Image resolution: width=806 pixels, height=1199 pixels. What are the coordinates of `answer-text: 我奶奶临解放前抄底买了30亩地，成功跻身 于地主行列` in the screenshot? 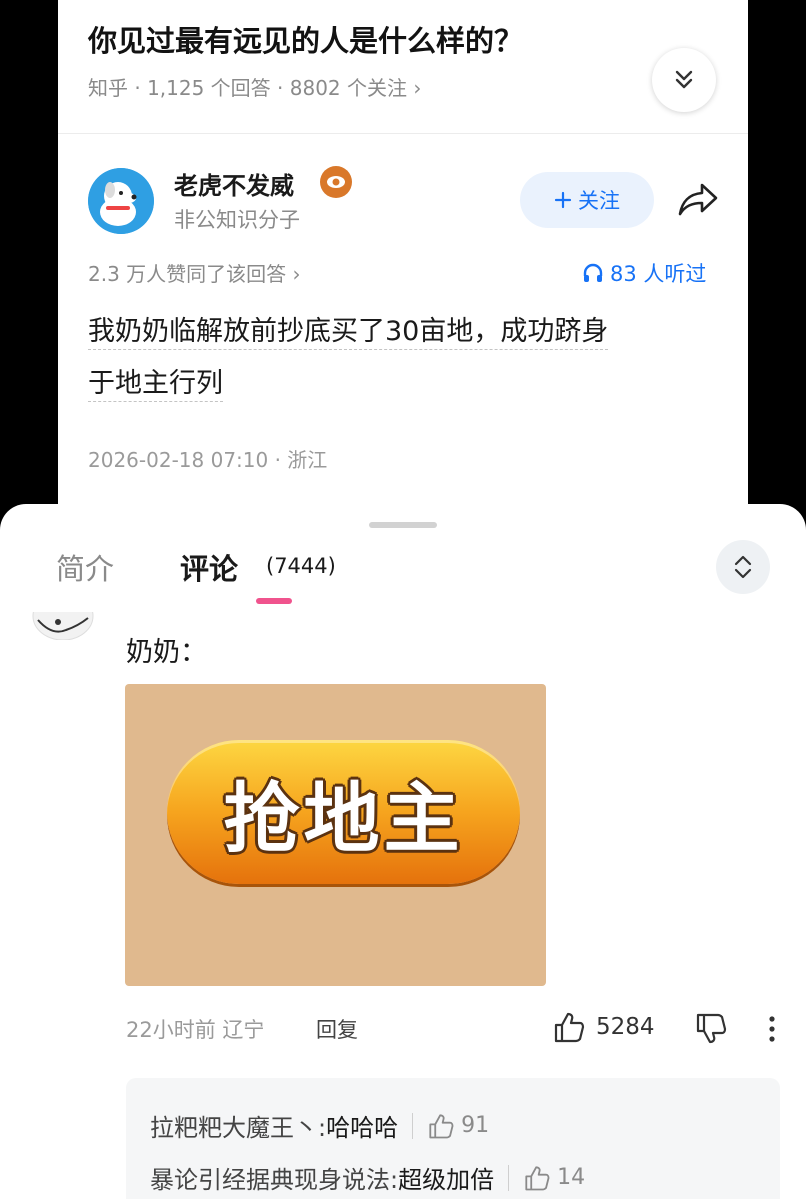 It's located at (398, 358).